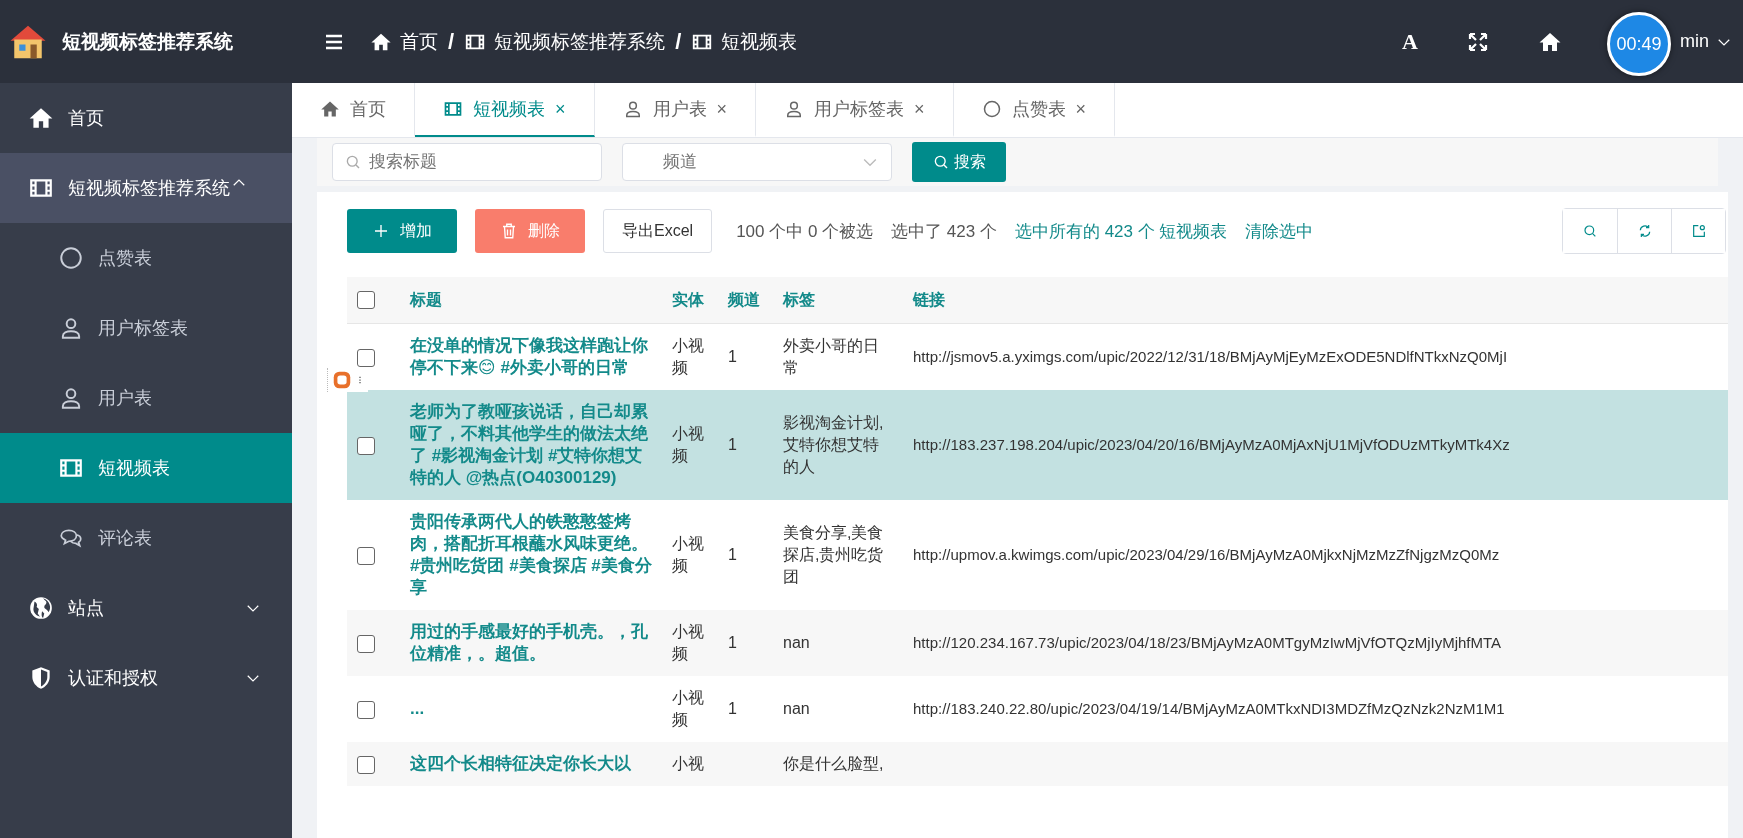  Describe the element at coordinates (146, 608) in the screenshot. I see `sidebar-item: 站点` at that location.